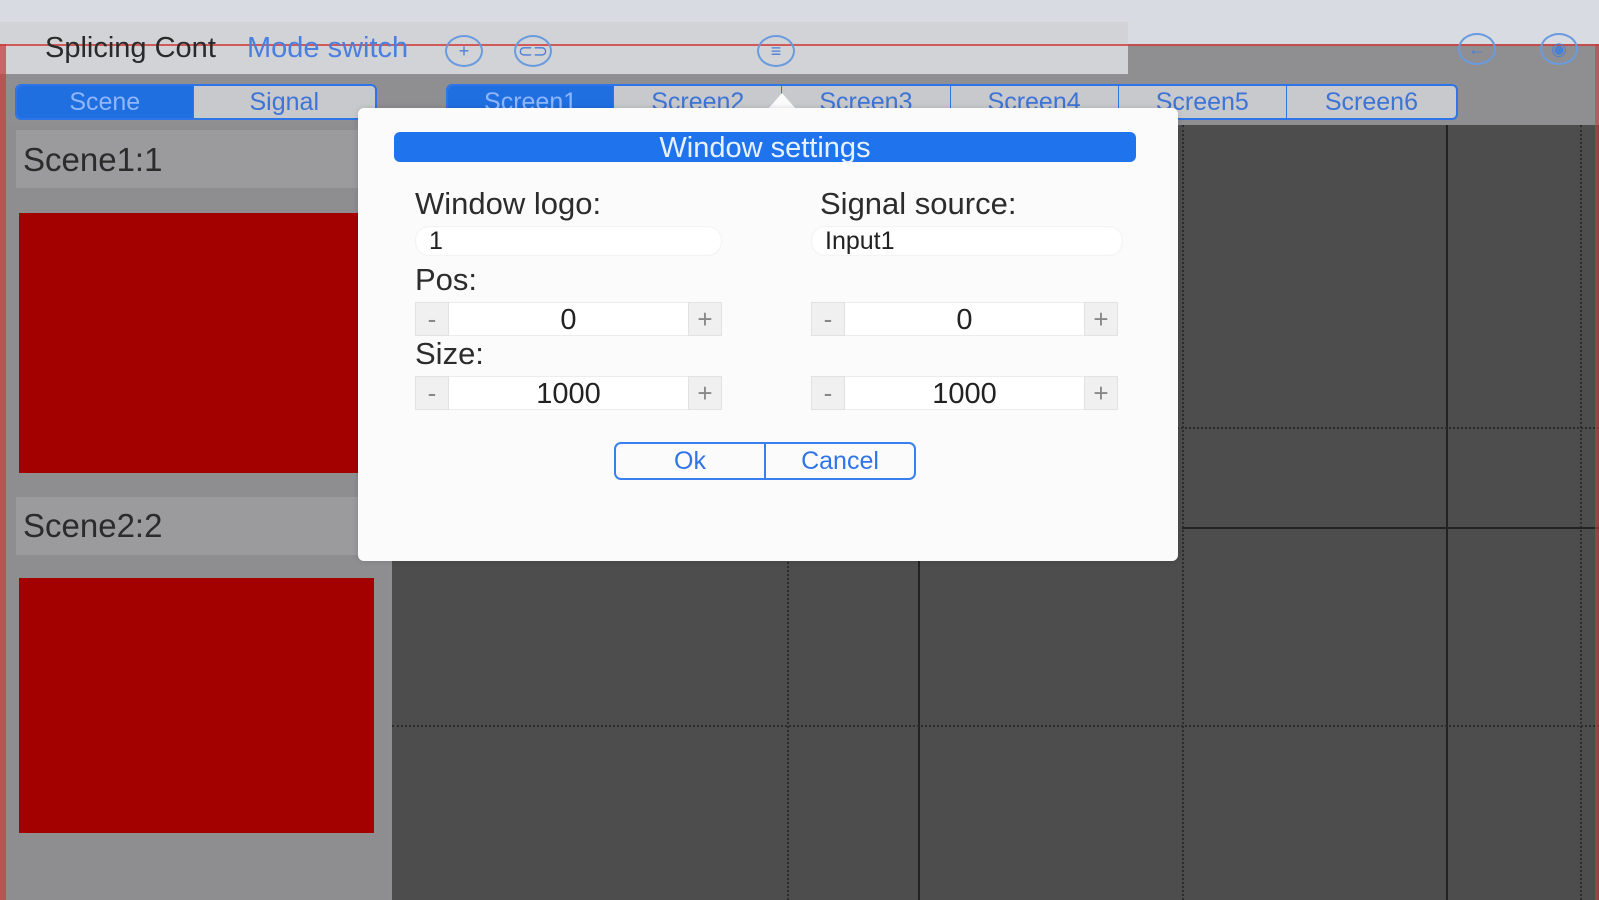 This screenshot has height=900, width=1599. I want to click on size-h-stepper: - 1000 +, so click(964, 393).